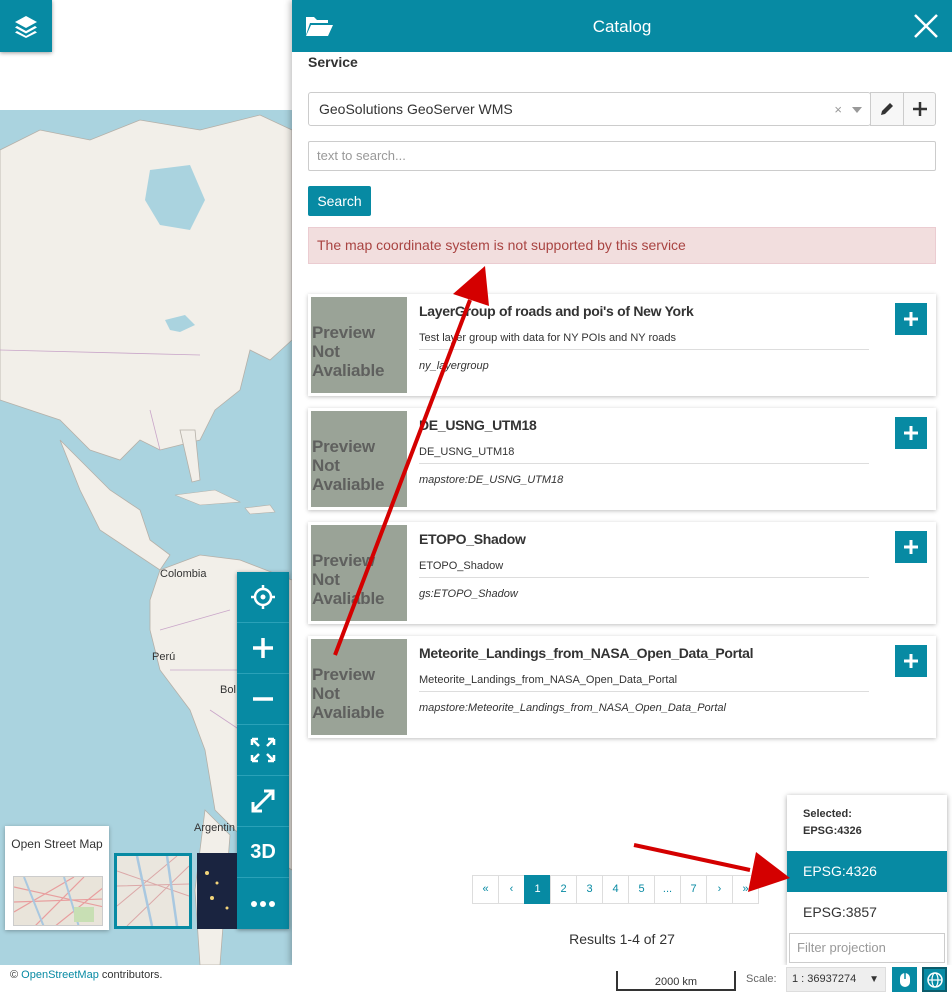  What do you see at coordinates (676, 981) in the screenshot?
I see `scalebar: 2000 km` at bounding box center [676, 981].